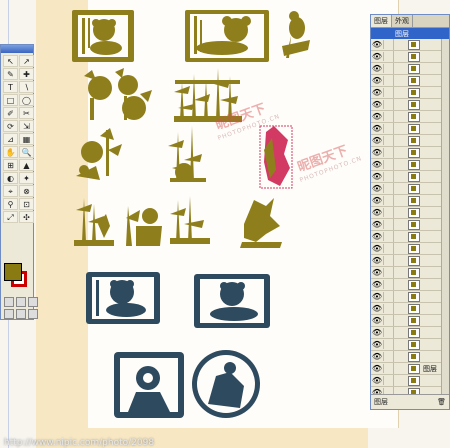  I want to click on tab-appearance: 外观, so click(402, 21).